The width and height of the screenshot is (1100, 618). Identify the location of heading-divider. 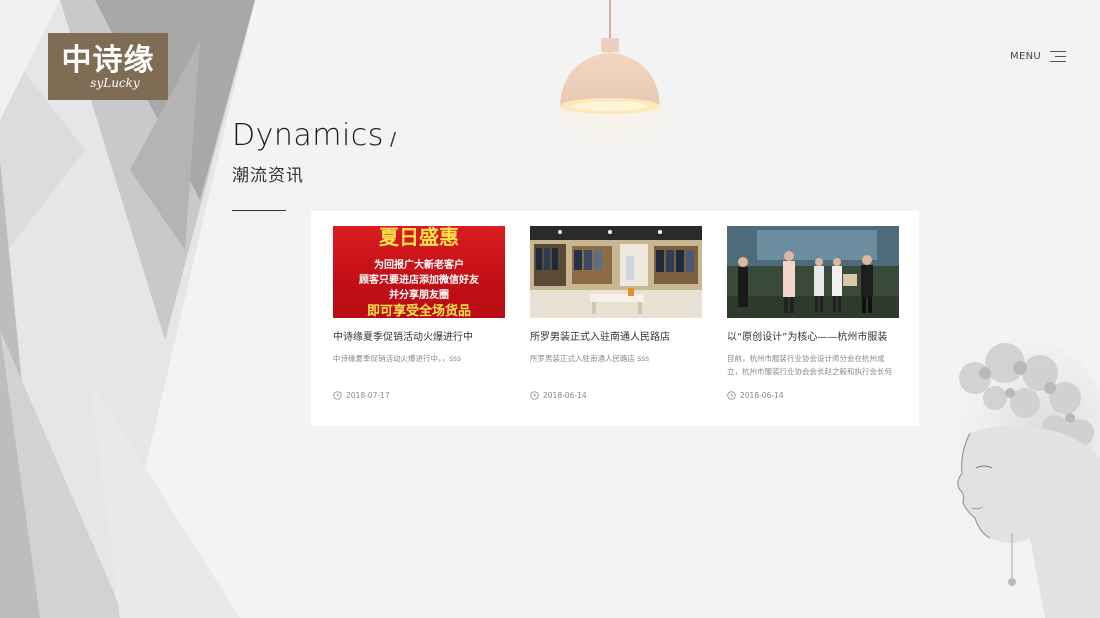
(259, 210).